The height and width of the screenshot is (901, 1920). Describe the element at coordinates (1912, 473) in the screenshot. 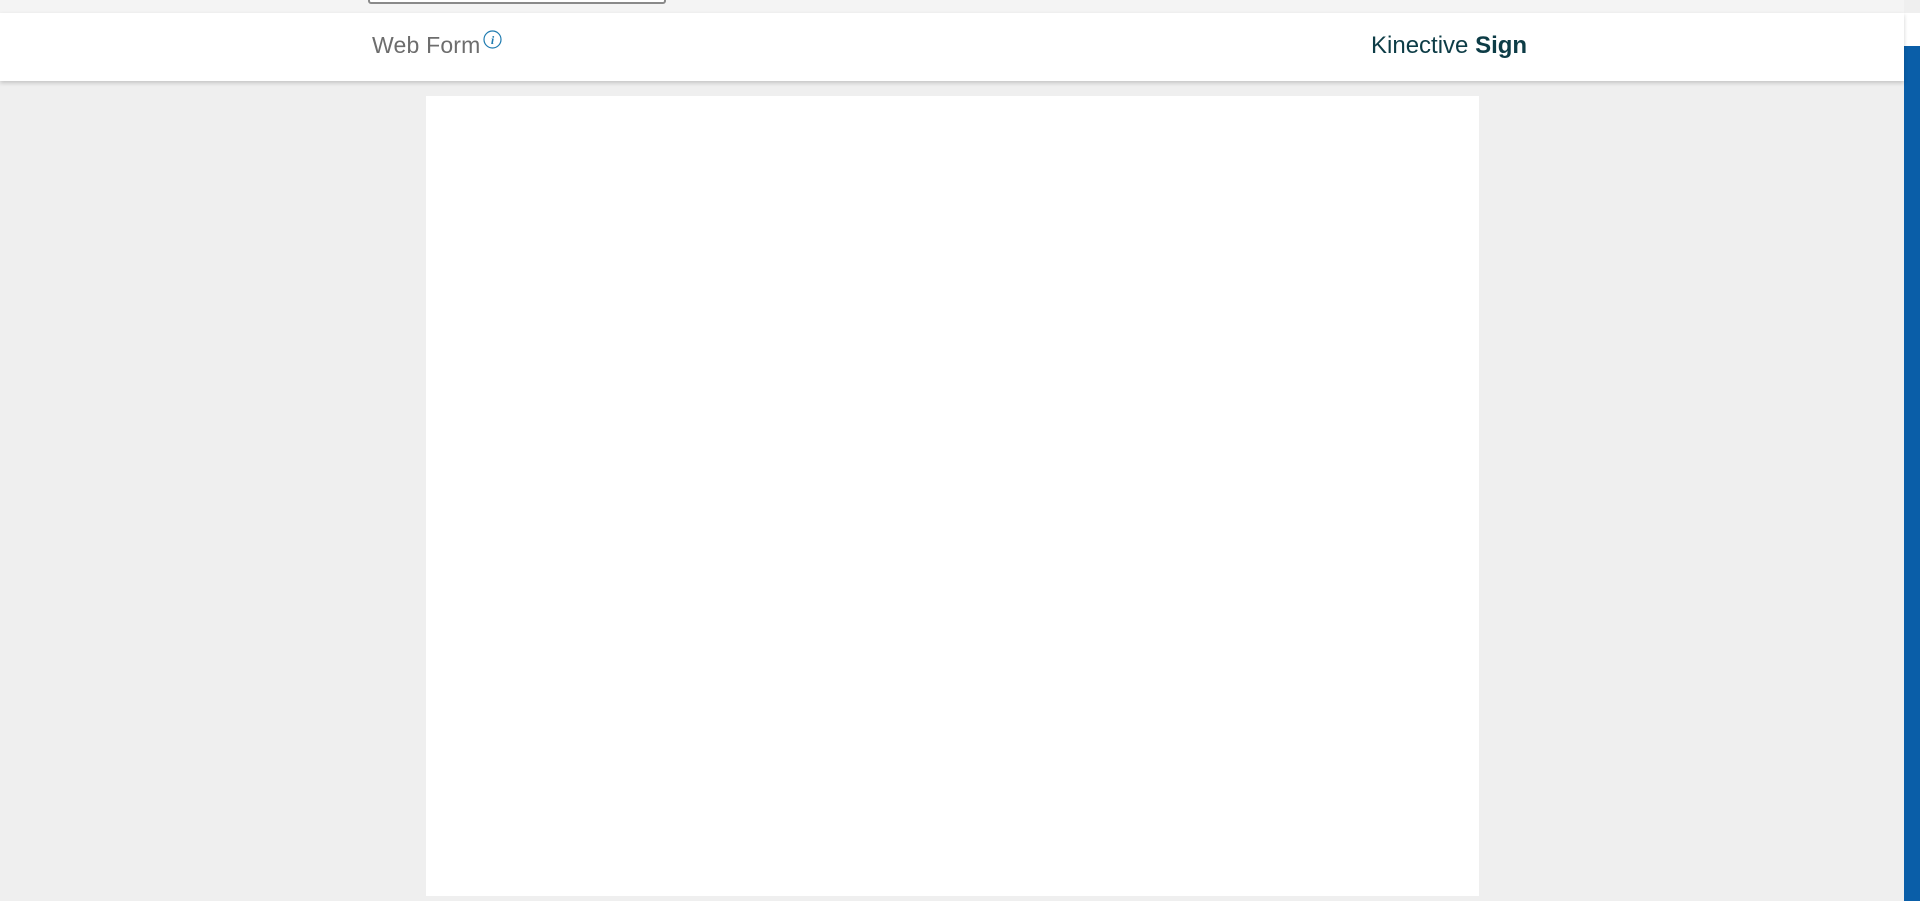

I see `scrollbar-thumb` at that location.